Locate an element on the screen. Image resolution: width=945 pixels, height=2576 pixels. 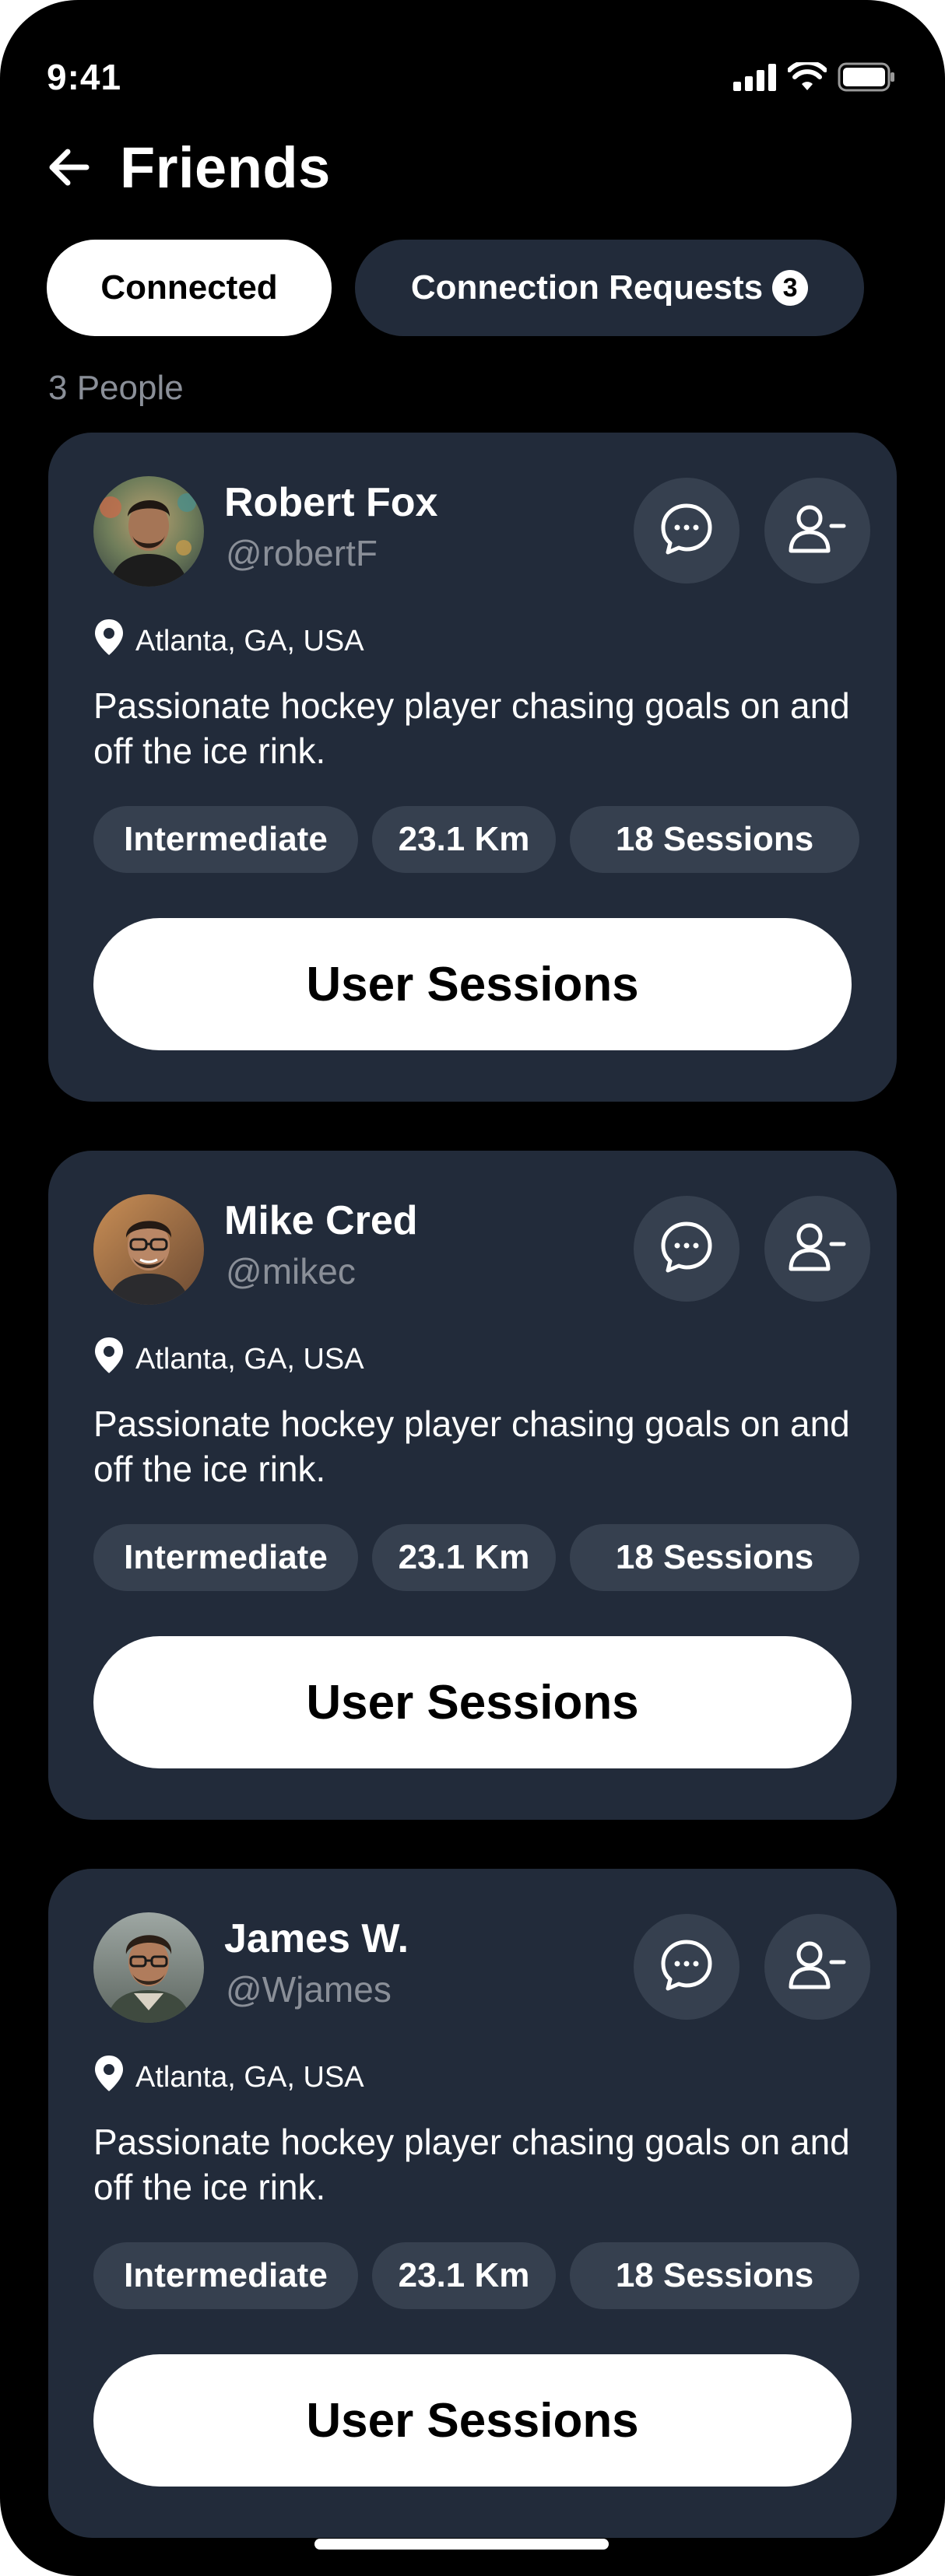
friend-name: James W. is located at coordinates (316, 1939).